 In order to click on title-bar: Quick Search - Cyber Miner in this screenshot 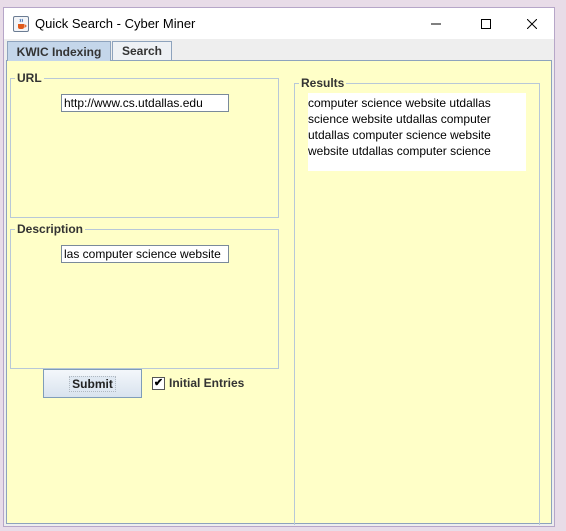, I will do `click(279, 23)`.